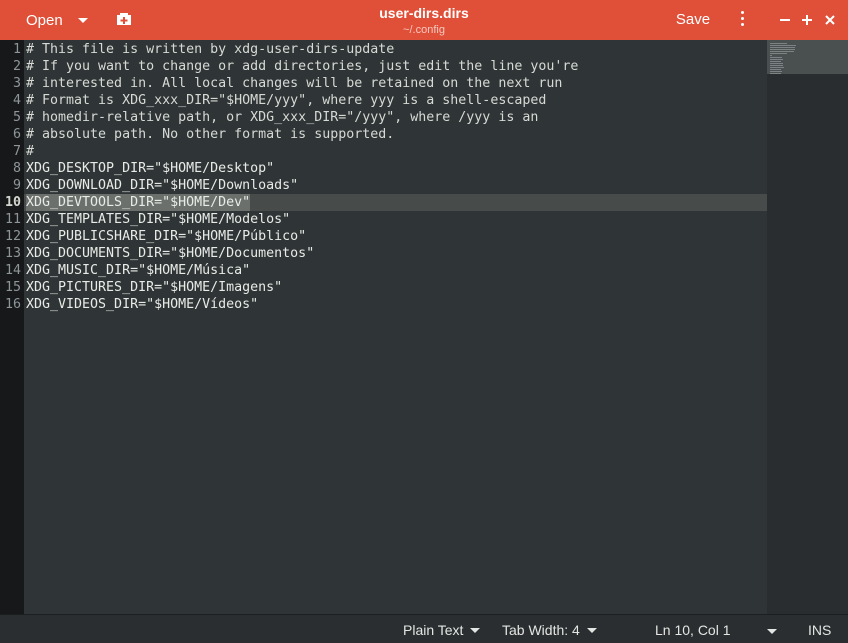 Image resolution: width=848 pixels, height=643 pixels. What do you see at coordinates (16, 168) in the screenshot?
I see `line-number: 8` at bounding box center [16, 168].